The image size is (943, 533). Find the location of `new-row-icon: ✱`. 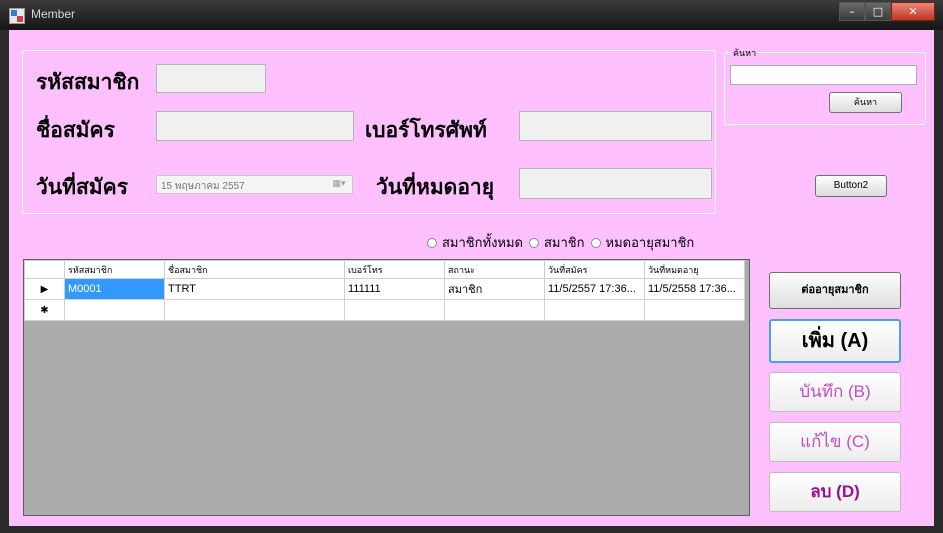

new-row-icon: ✱ is located at coordinates (44, 310).